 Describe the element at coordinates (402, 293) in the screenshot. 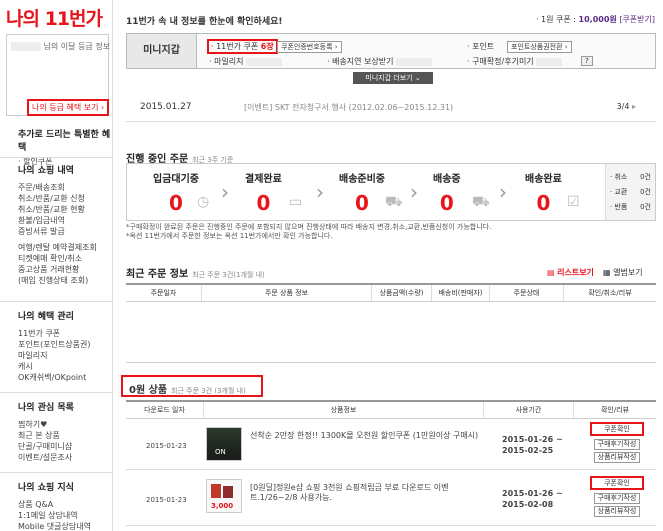

I see `col-header: 상품금액(수량)` at that location.